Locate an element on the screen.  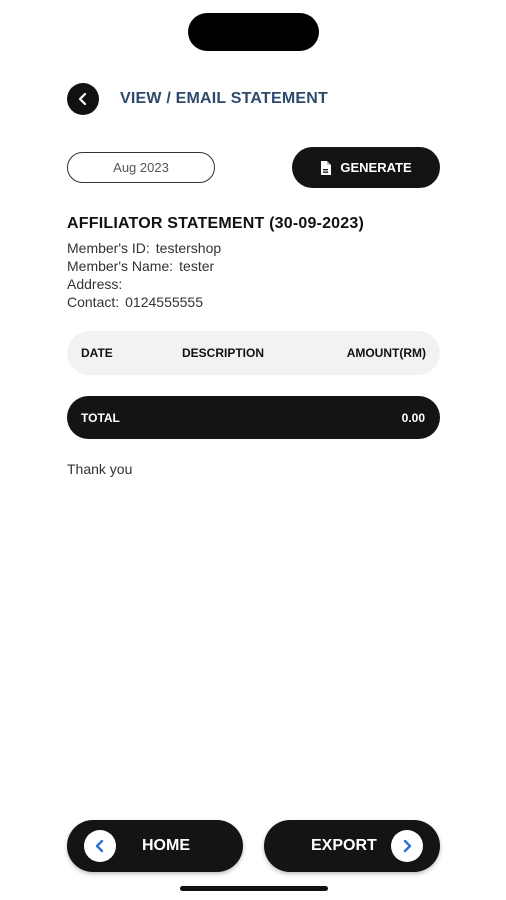
page-title: VIEW / EMAIL STATEMENT is located at coordinates (224, 98).